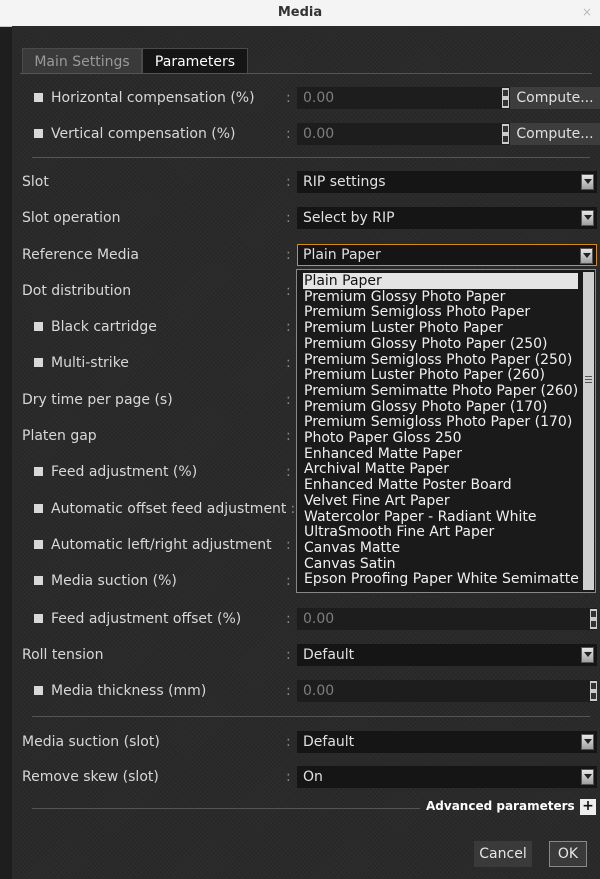  What do you see at coordinates (447, 655) in the screenshot?
I see `roll-tension-select: Default` at bounding box center [447, 655].